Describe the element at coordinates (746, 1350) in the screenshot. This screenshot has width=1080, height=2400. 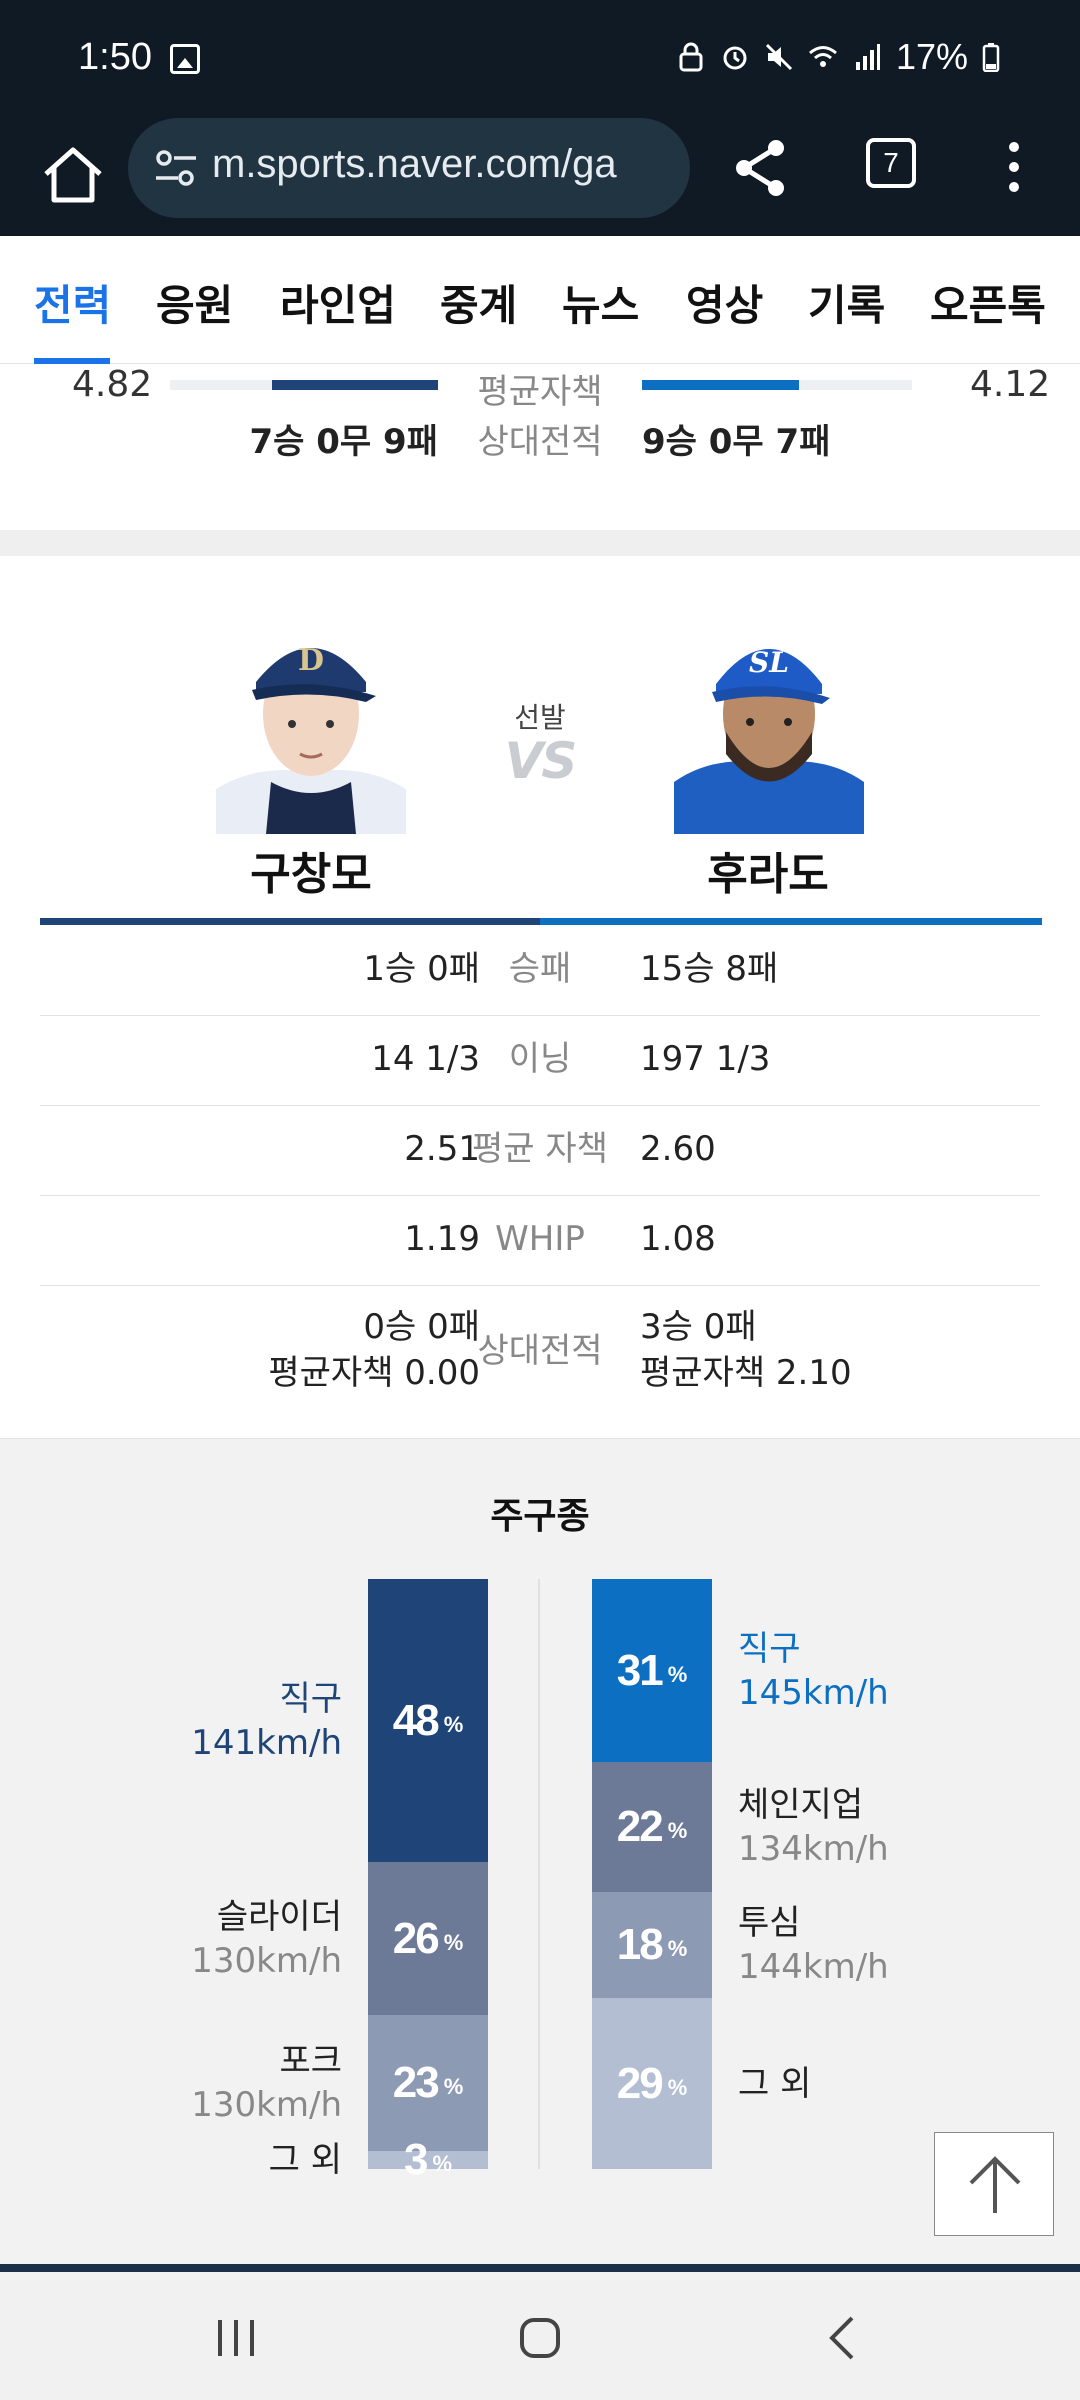
I see `h2h-right: 3승 0패 평균자책 2.10` at that location.